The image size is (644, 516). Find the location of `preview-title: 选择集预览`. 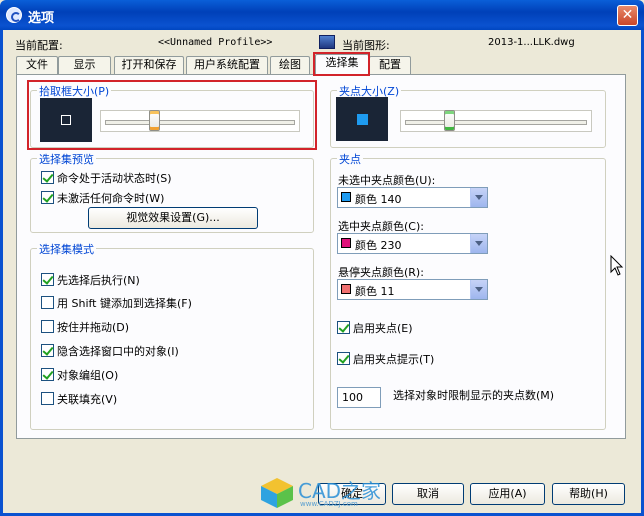

preview-title: 选择集预览 is located at coordinates (66, 159).